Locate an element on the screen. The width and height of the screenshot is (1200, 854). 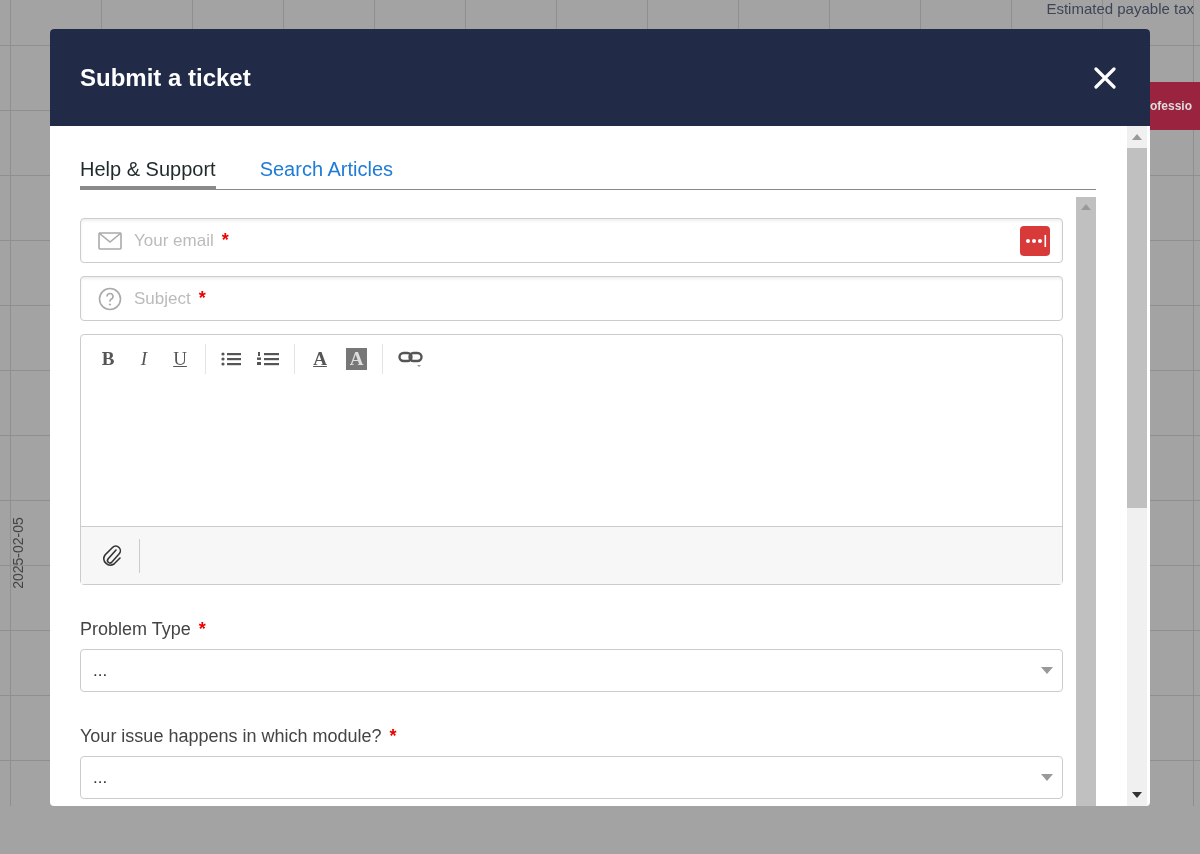
envelope-icon is located at coordinates (110, 240).